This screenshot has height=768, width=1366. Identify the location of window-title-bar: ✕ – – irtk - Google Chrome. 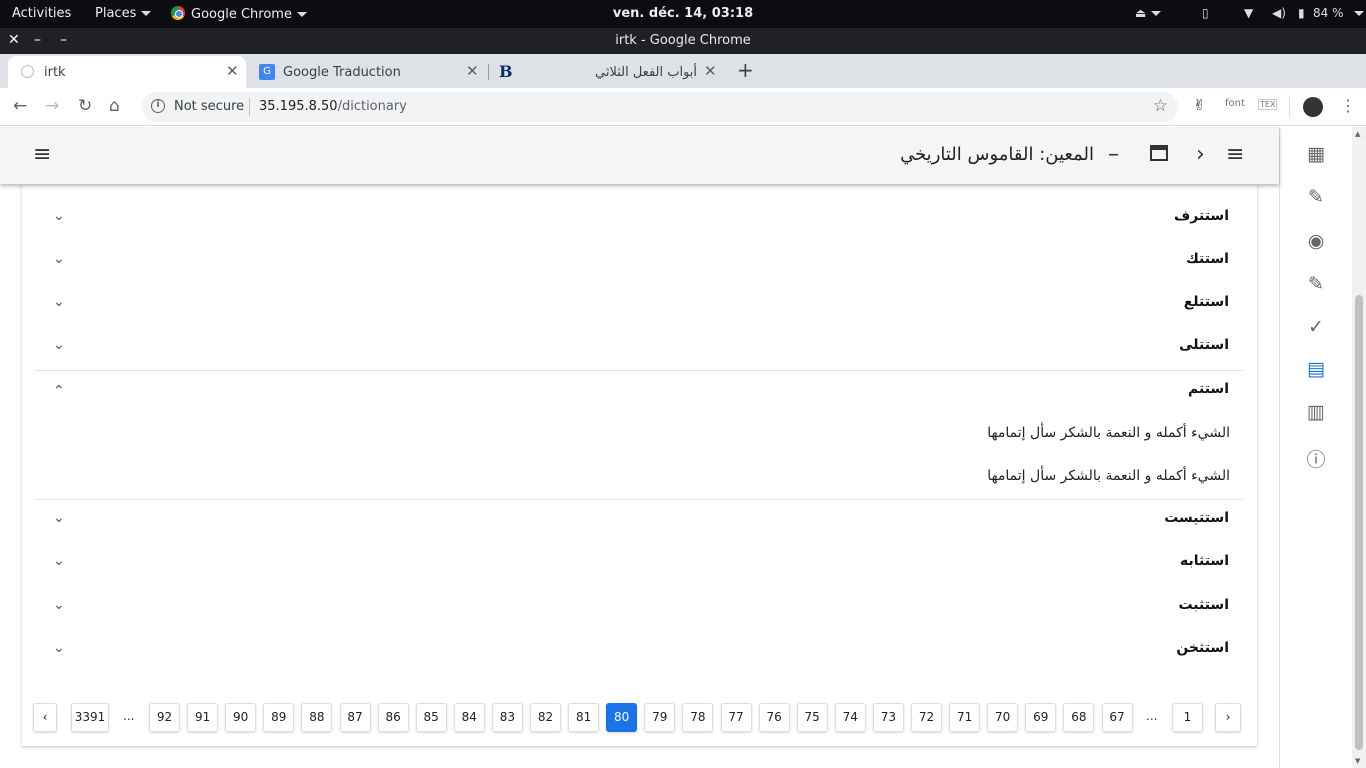
(683, 41).